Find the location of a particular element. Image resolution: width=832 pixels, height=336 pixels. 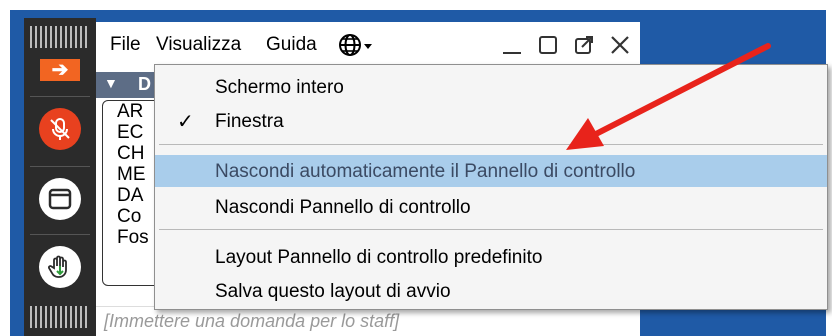

language-menu is located at coordinates (356, 48).